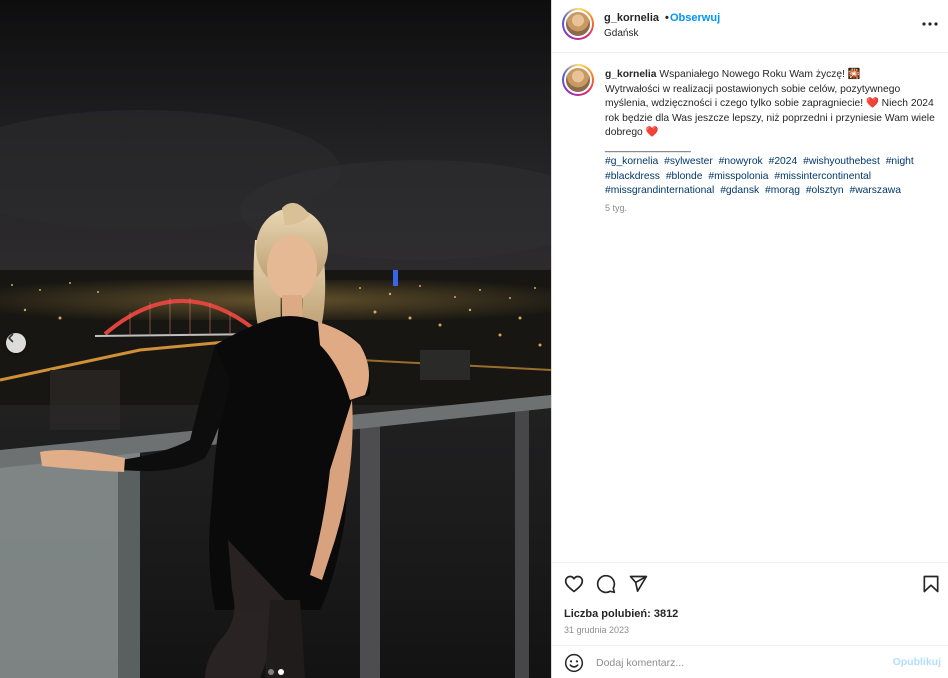  What do you see at coordinates (782, 190) in the screenshot?
I see `hashtag-link: #morąg` at bounding box center [782, 190].